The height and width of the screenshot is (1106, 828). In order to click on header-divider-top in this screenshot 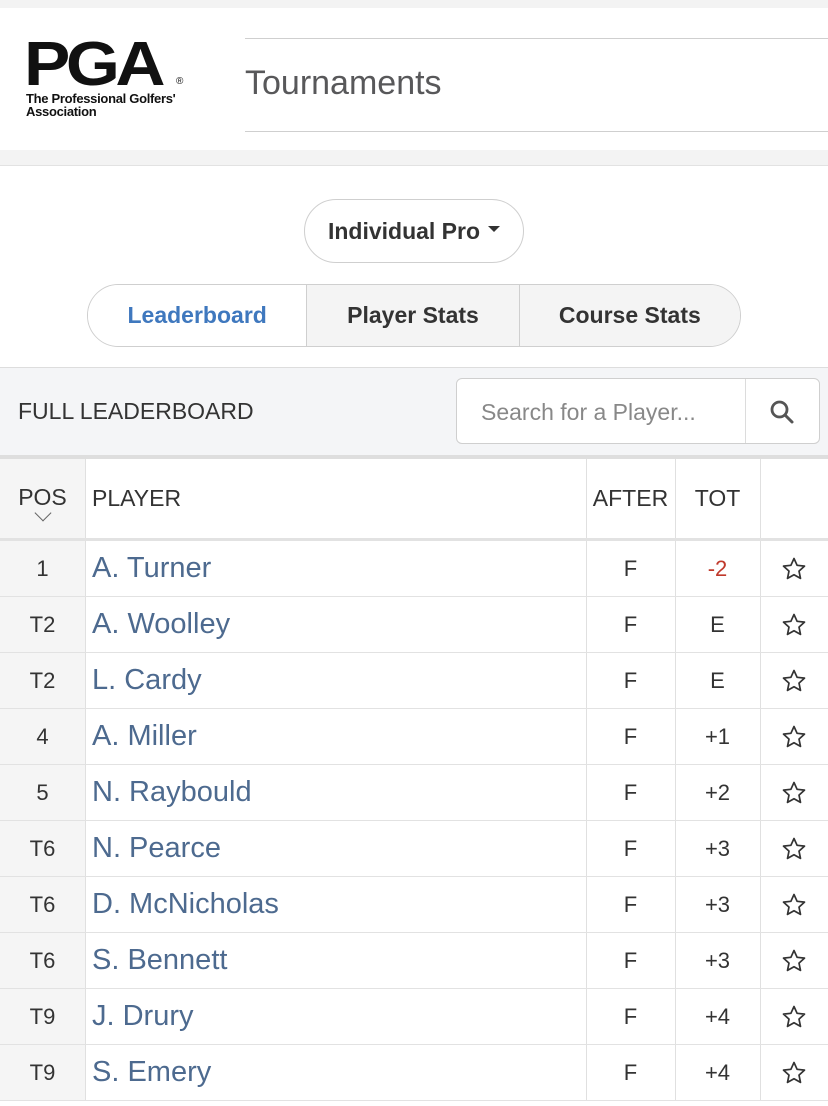, I will do `click(536, 38)`.